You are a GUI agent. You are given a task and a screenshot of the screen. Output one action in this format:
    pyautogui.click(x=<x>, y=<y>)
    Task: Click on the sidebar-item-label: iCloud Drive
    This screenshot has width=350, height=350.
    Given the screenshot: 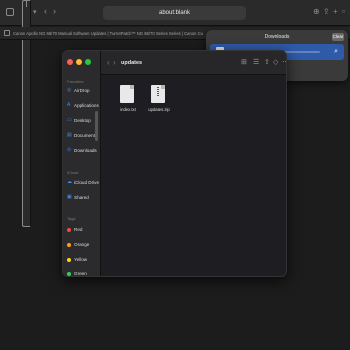 What is the action you would take?
    pyautogui.click(x=87, y=182)
    